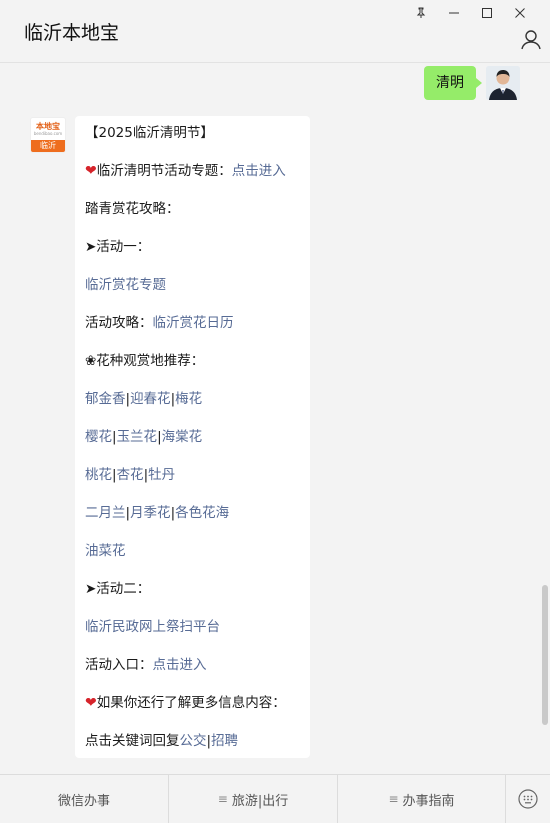  I want to click on menu-wechat-services: 微信办事, so click(84, 799).